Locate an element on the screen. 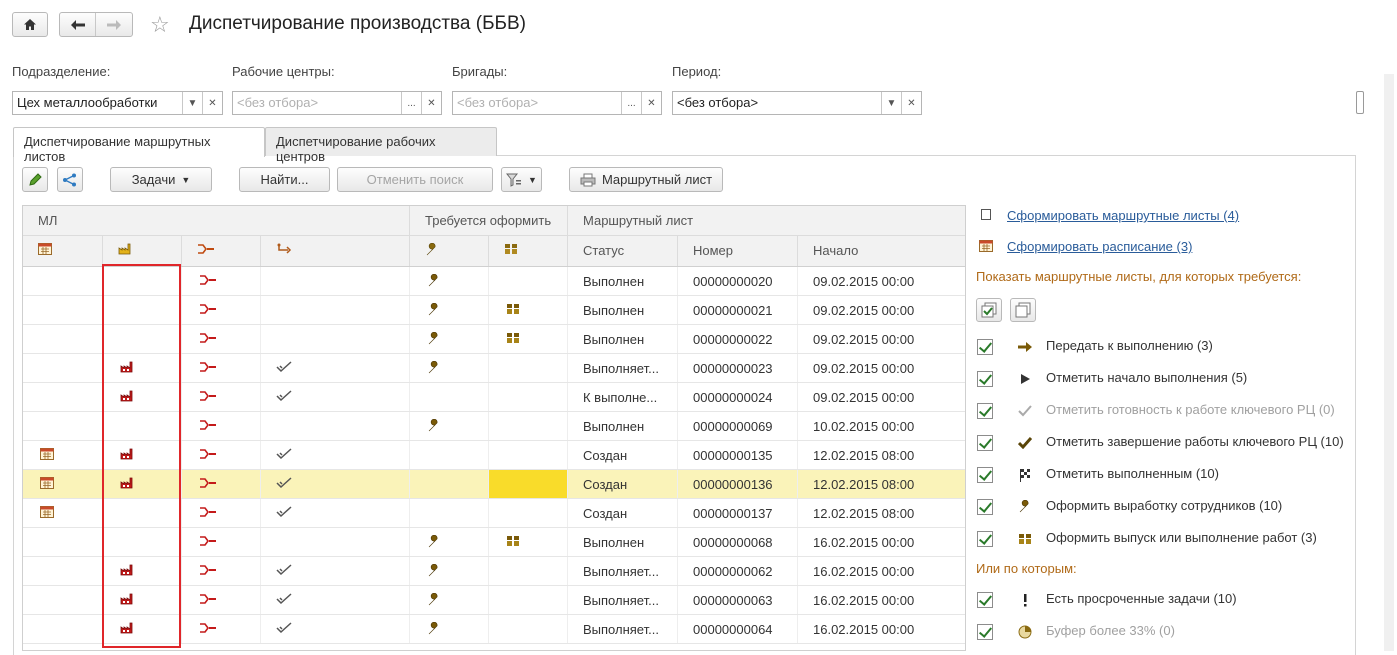 This screenshot has width=1397, height=655. filter-label: Оформить выработку сотрудников (10) is located at coordinates (1164, 505).